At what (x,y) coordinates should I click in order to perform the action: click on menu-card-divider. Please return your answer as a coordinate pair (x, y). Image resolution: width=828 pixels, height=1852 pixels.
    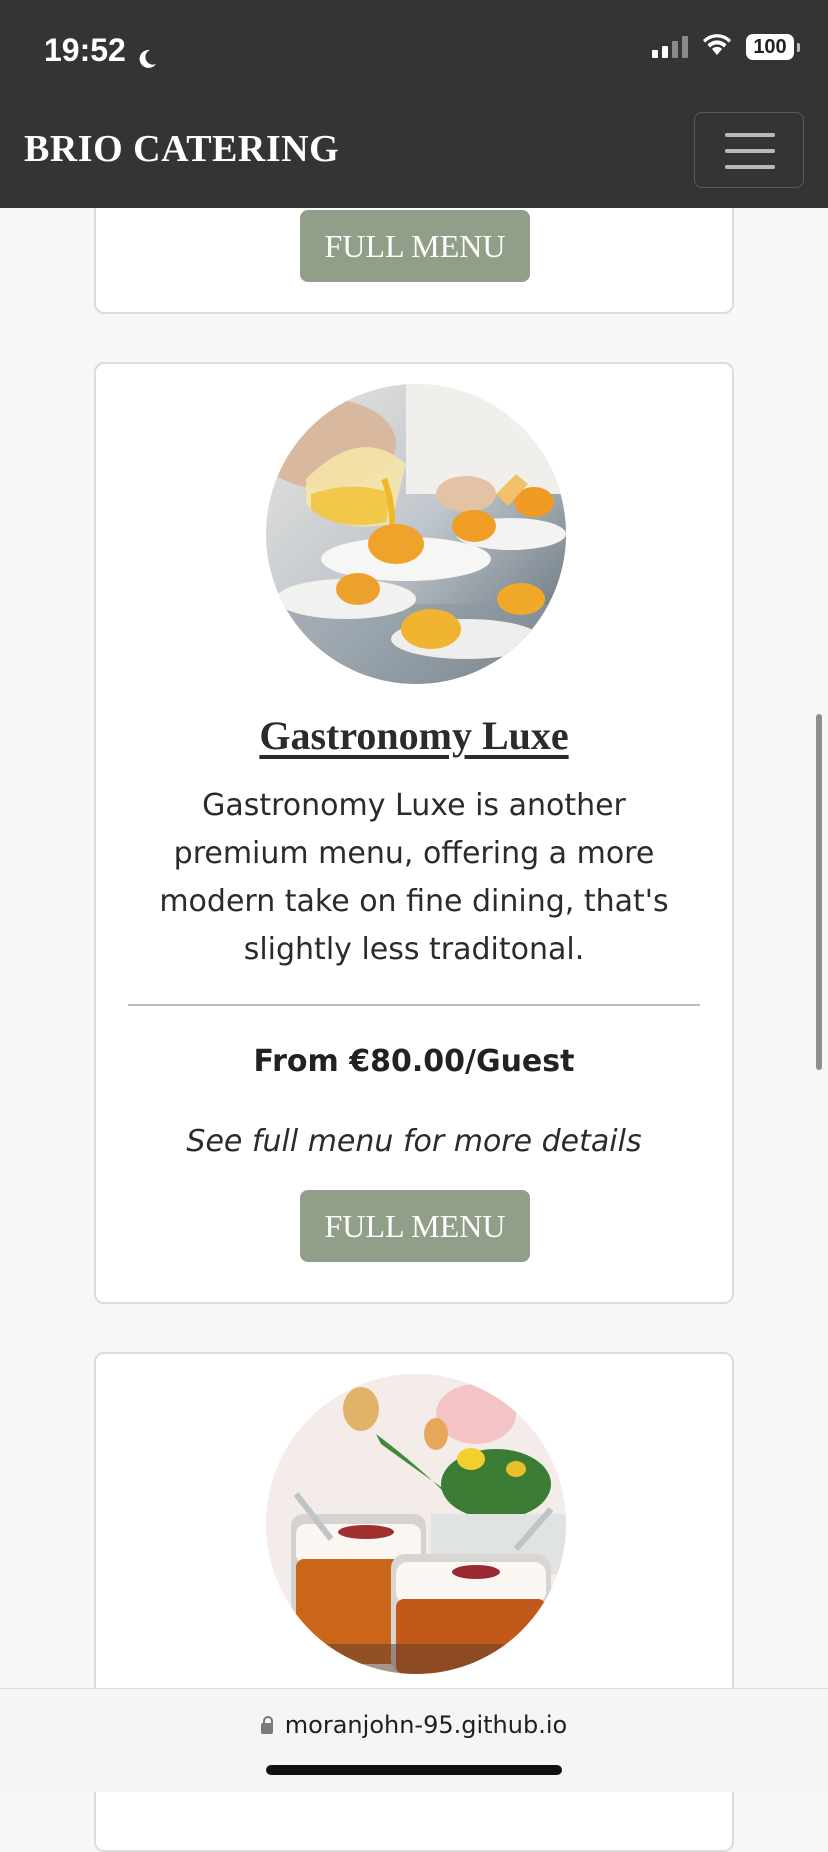
    Looking at the image, I should click on (414, 1005).